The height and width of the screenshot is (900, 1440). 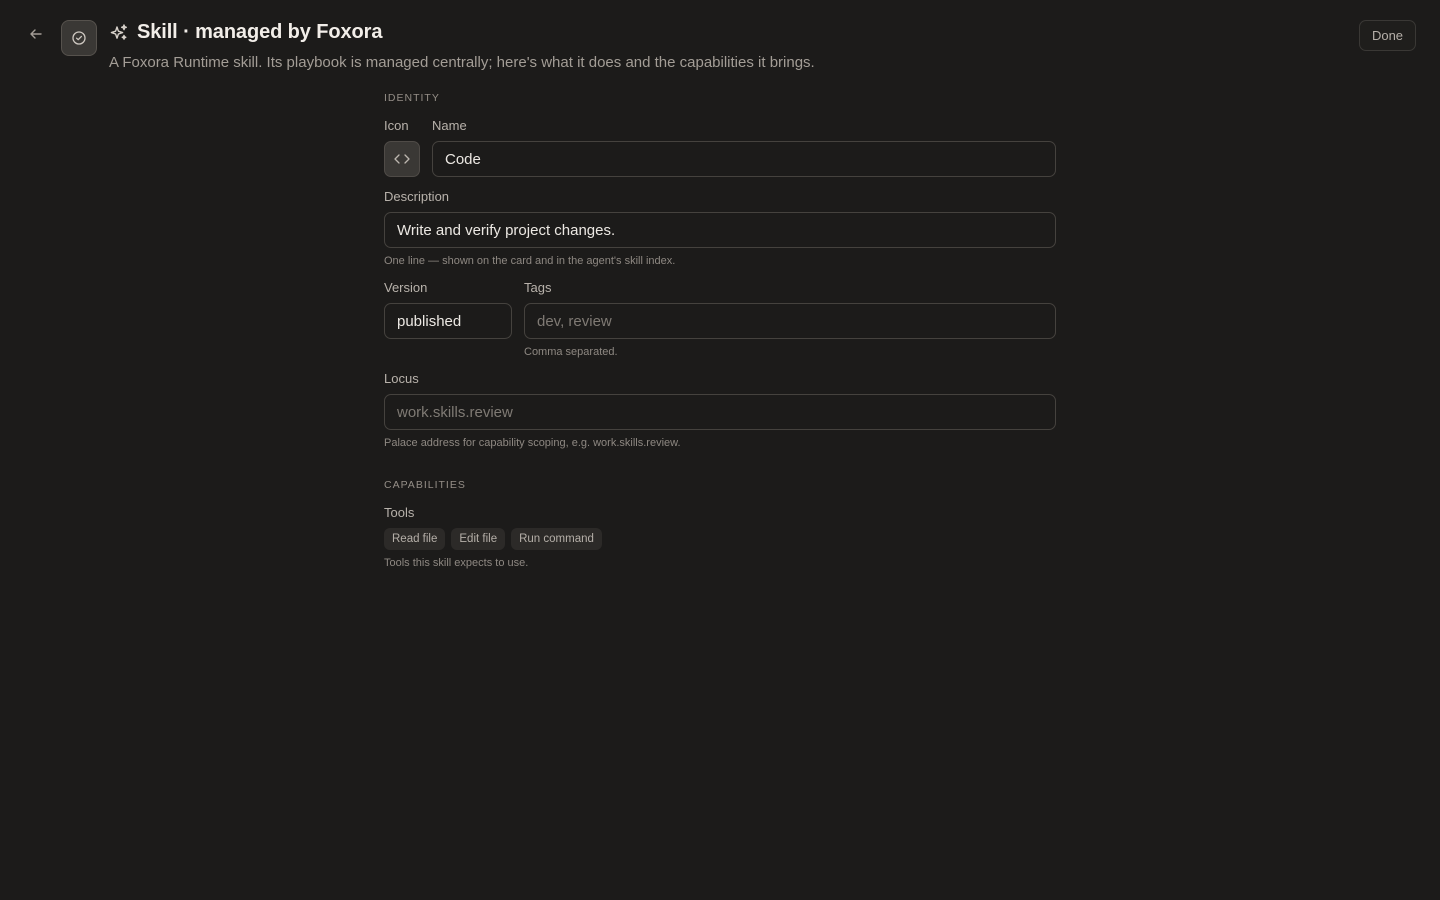 What do you see at coordinates (118, 31) in the screenshot?
I see `sparkles-icon` at bounding box center [118, 31].